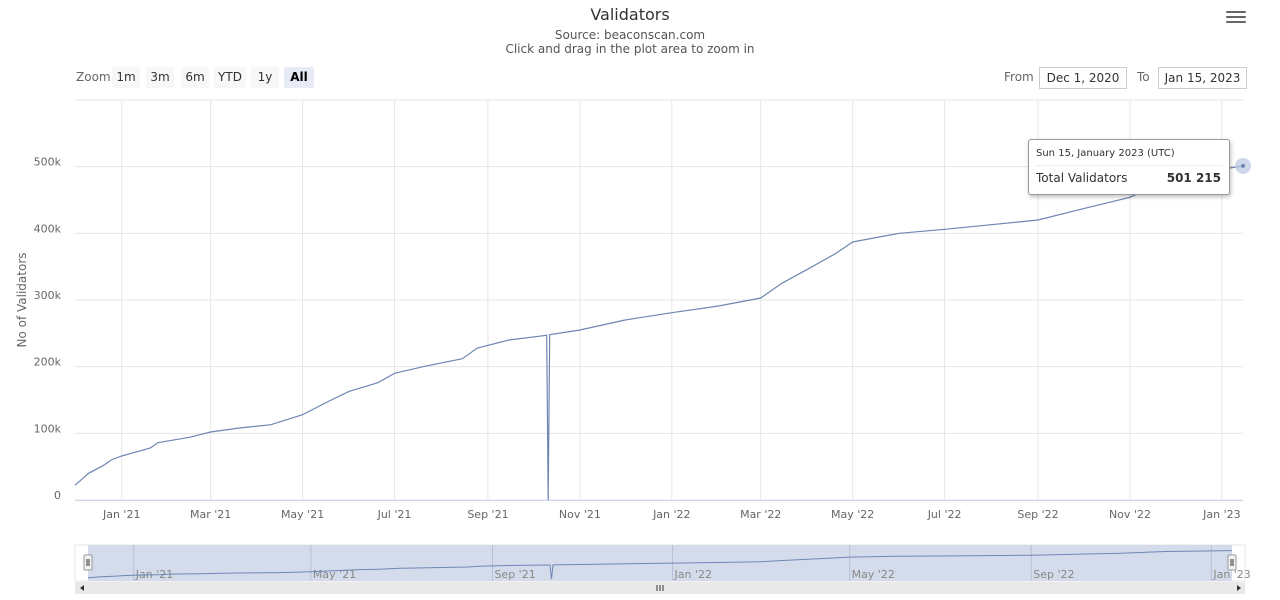  Describe the element at coordinates (48, 428) in the screenshot. I see `y-tick-label: 100k` at that location.